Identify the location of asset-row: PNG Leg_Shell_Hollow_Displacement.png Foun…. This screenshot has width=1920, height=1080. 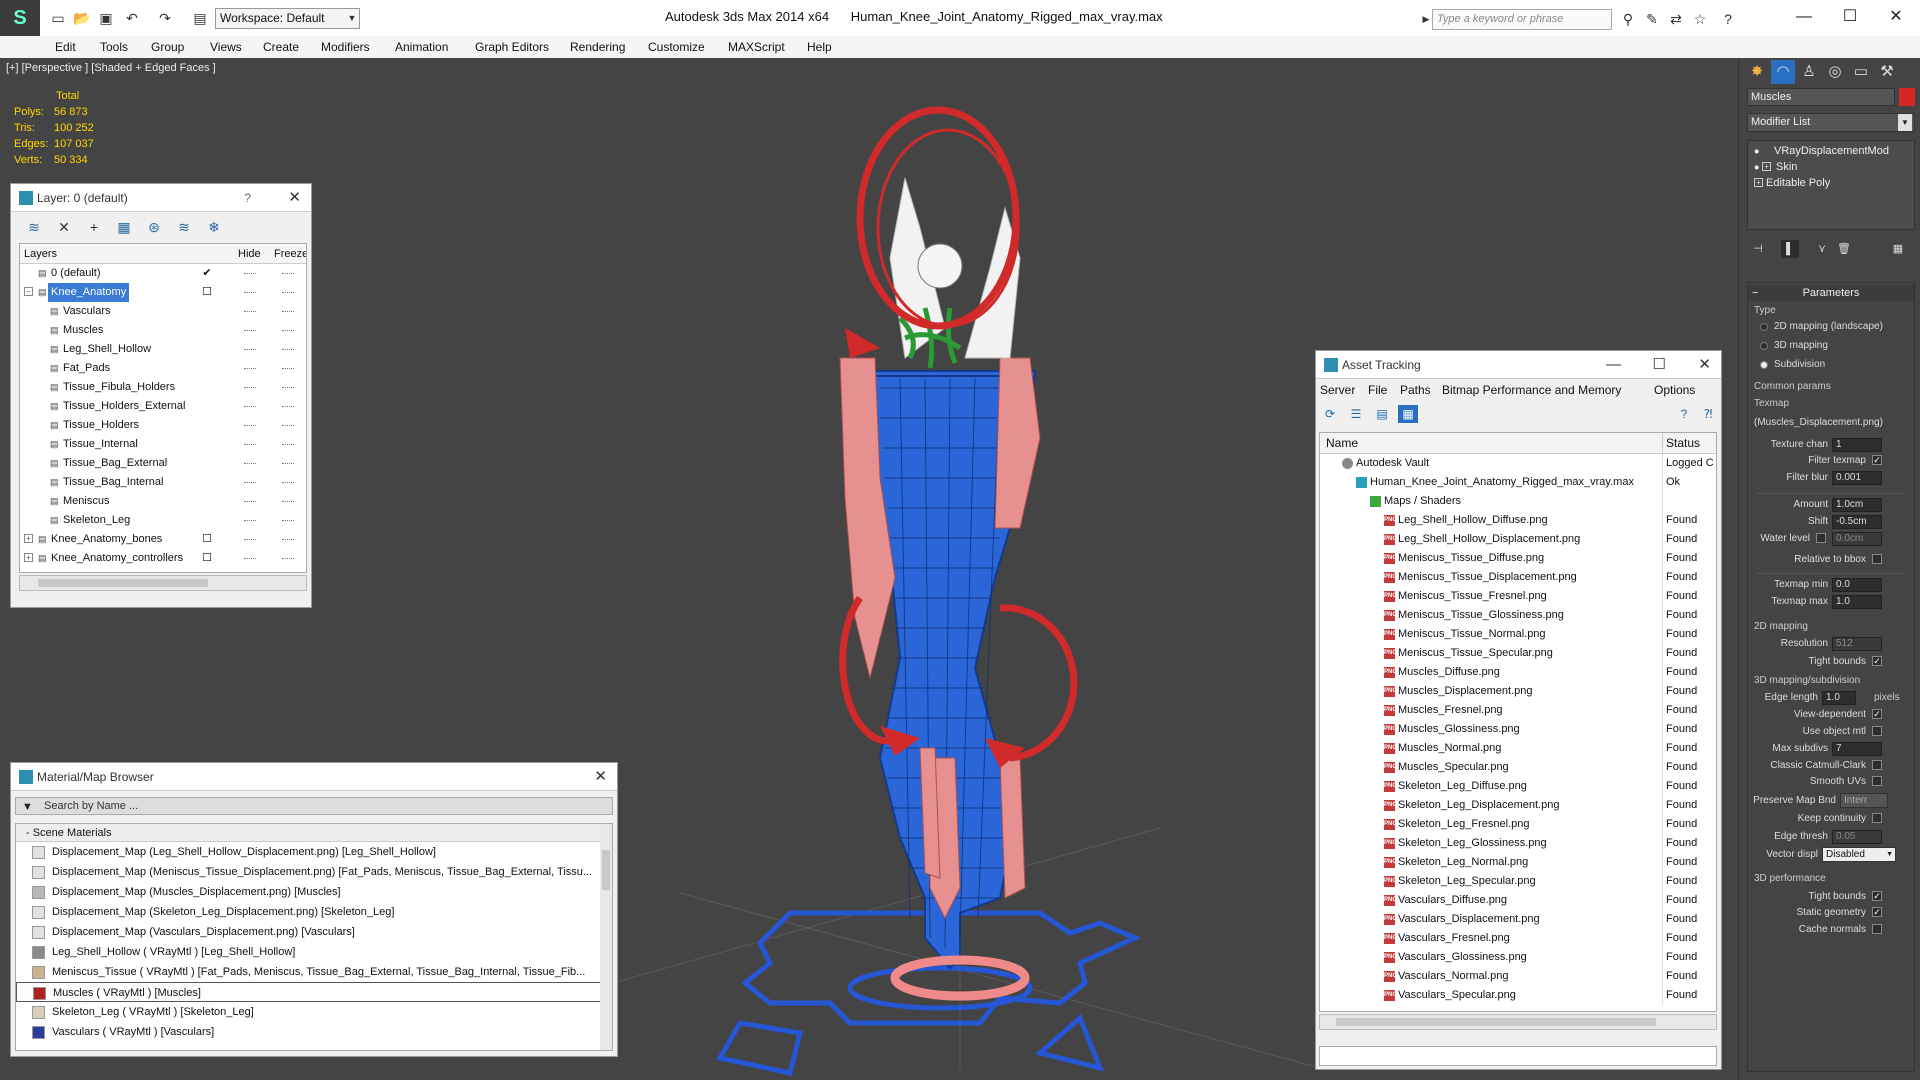
(1518, 539).